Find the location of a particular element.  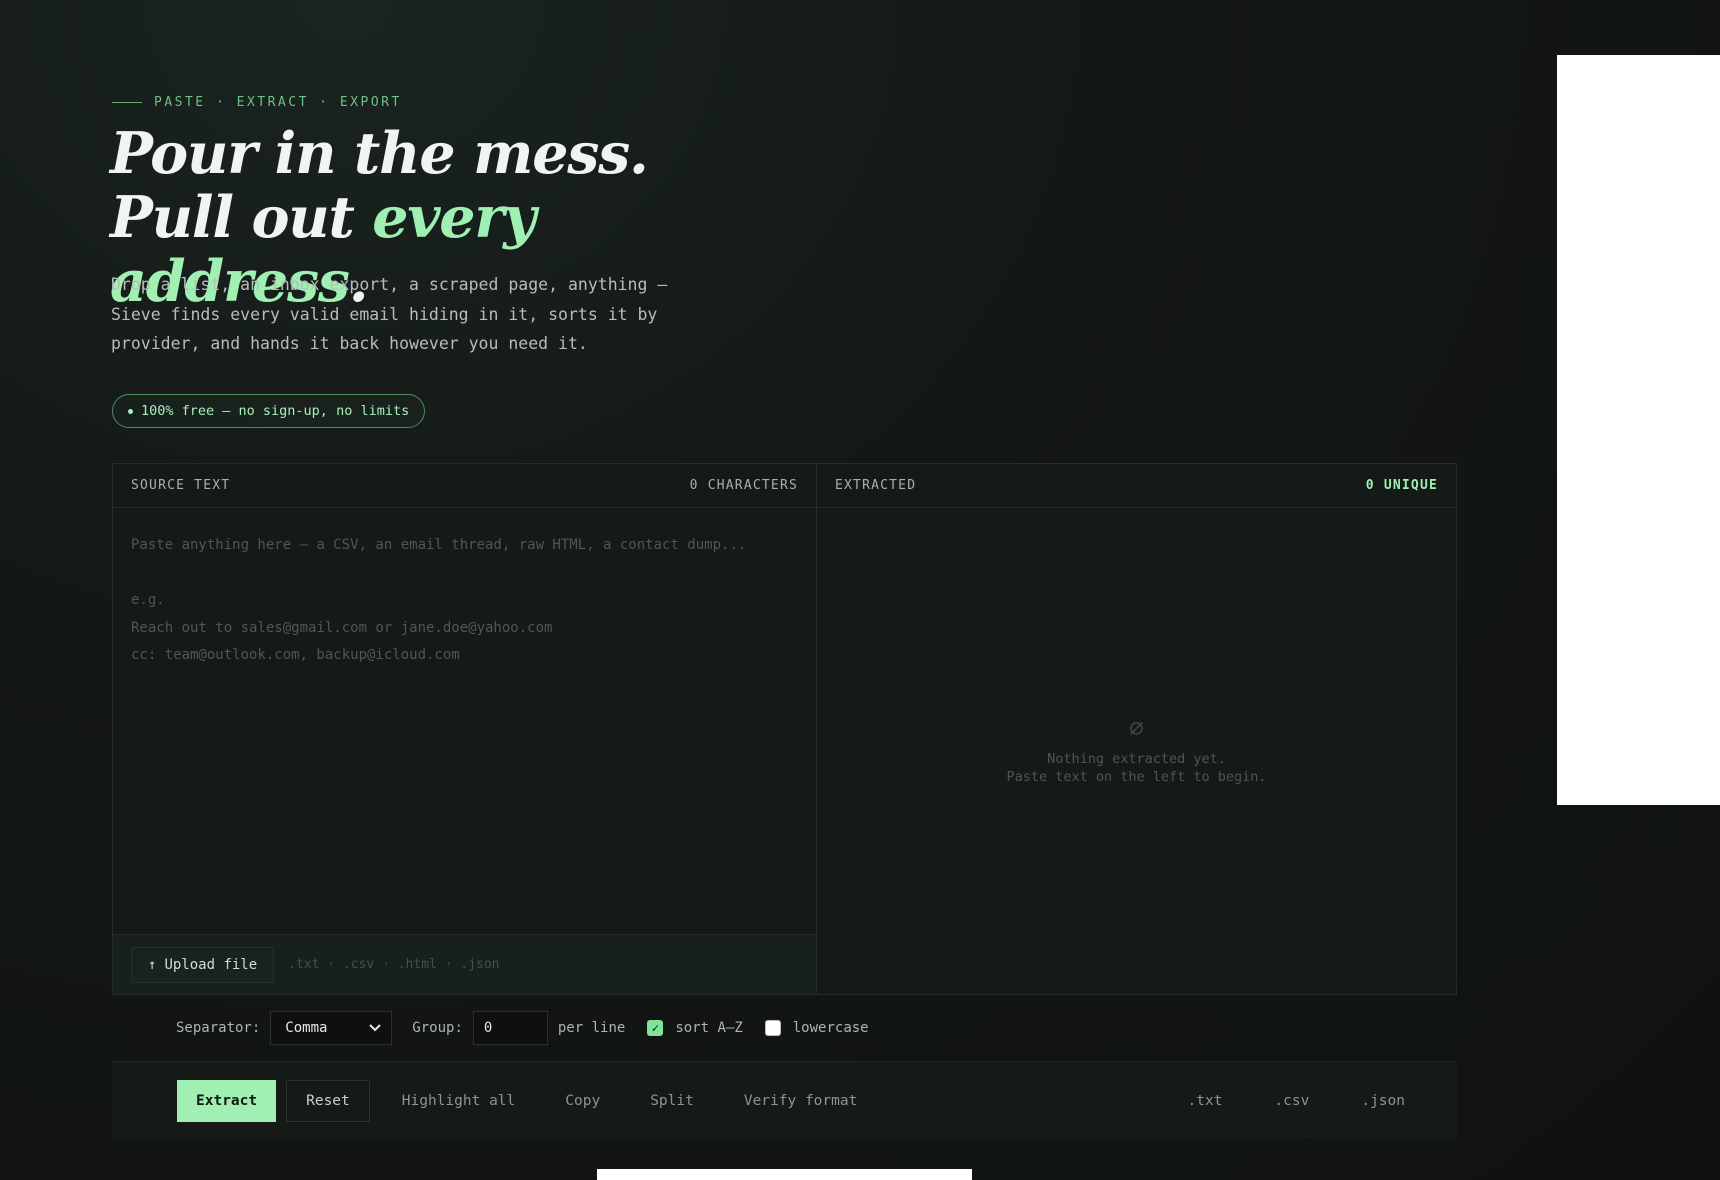

empty-line-1: Nothing extracted yet. is located at coordinates (1136, 759).